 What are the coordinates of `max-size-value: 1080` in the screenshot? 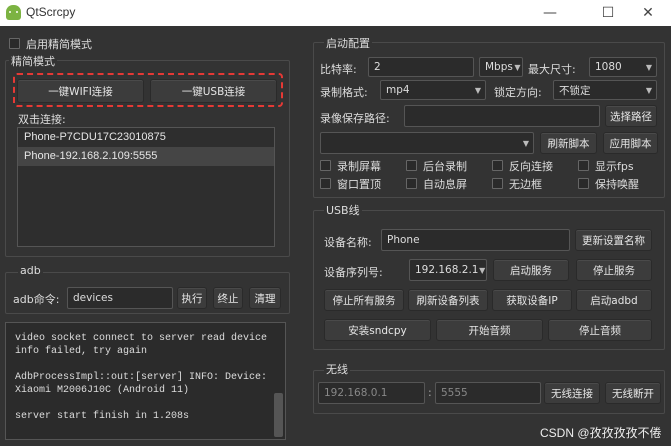 It's located at (608, 67).